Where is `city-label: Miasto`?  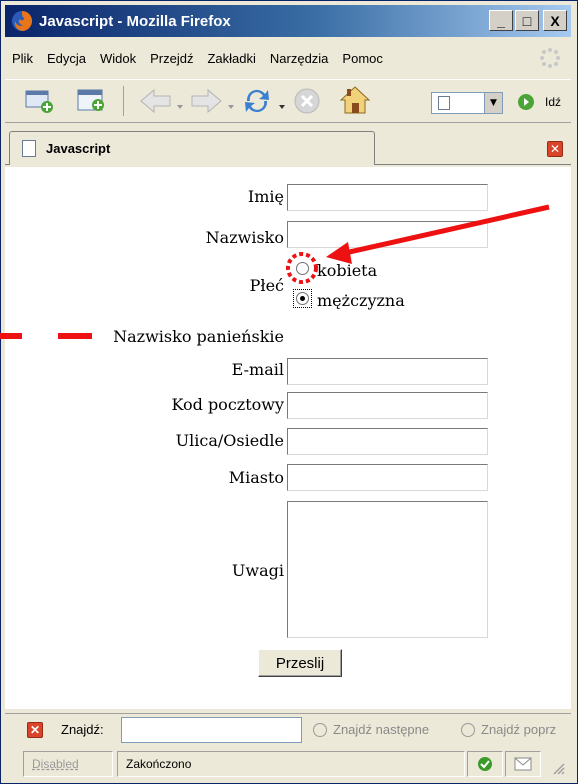 city-label: Miasto is located at coordinates (256, 477).